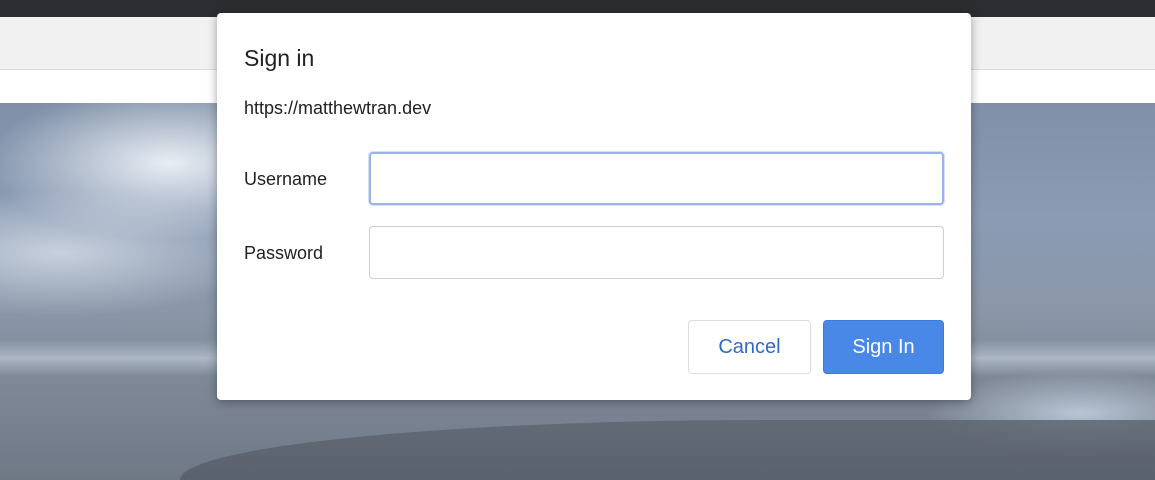 The image size is (1155, 480). What do you see at coordinates (883, 347) in the screenshot?
I see `sign-in-button: Sign In` at bounding box center [883, 347].